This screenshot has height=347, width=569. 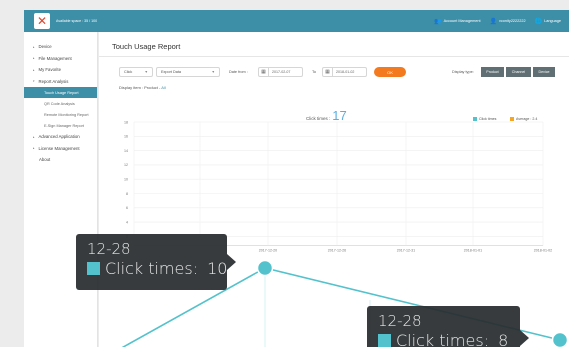 What do you see at coordinates (126, 180) in the screenshot?
I see `y-tick-label: 10` at bounding box center [126, 180].